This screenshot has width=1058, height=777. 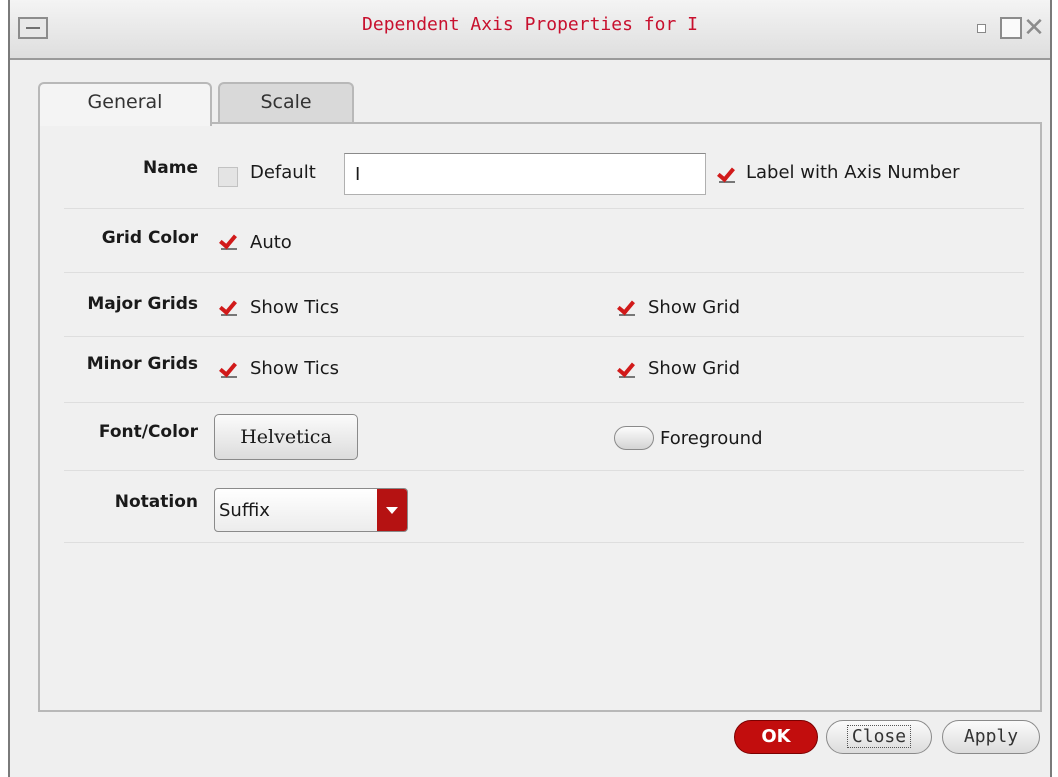 What do you see at coordinates (271, 242) in the screenshot?
I see `grid-color-auto-label: Auto` at bounding box center [271, 242].